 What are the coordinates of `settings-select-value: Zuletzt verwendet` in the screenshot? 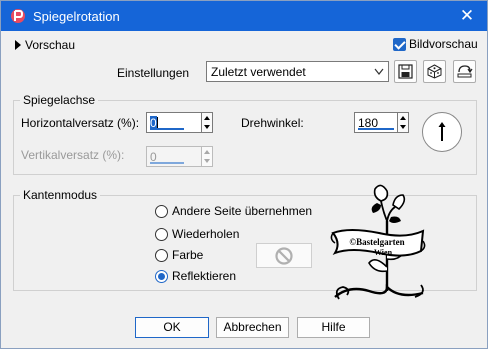 It's located at (258, 72).